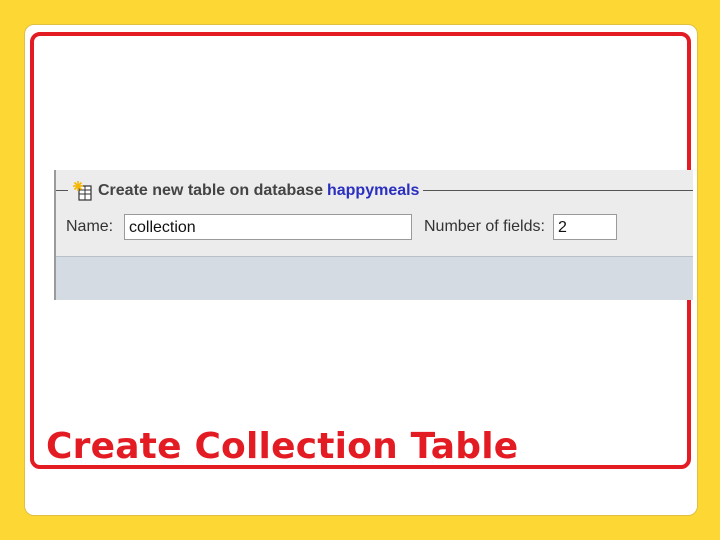 The image size is (720, 540). Describe the element at coordinates (282, 446) in the screenshot. I see `slide-title: Create Collection Table` at that location.